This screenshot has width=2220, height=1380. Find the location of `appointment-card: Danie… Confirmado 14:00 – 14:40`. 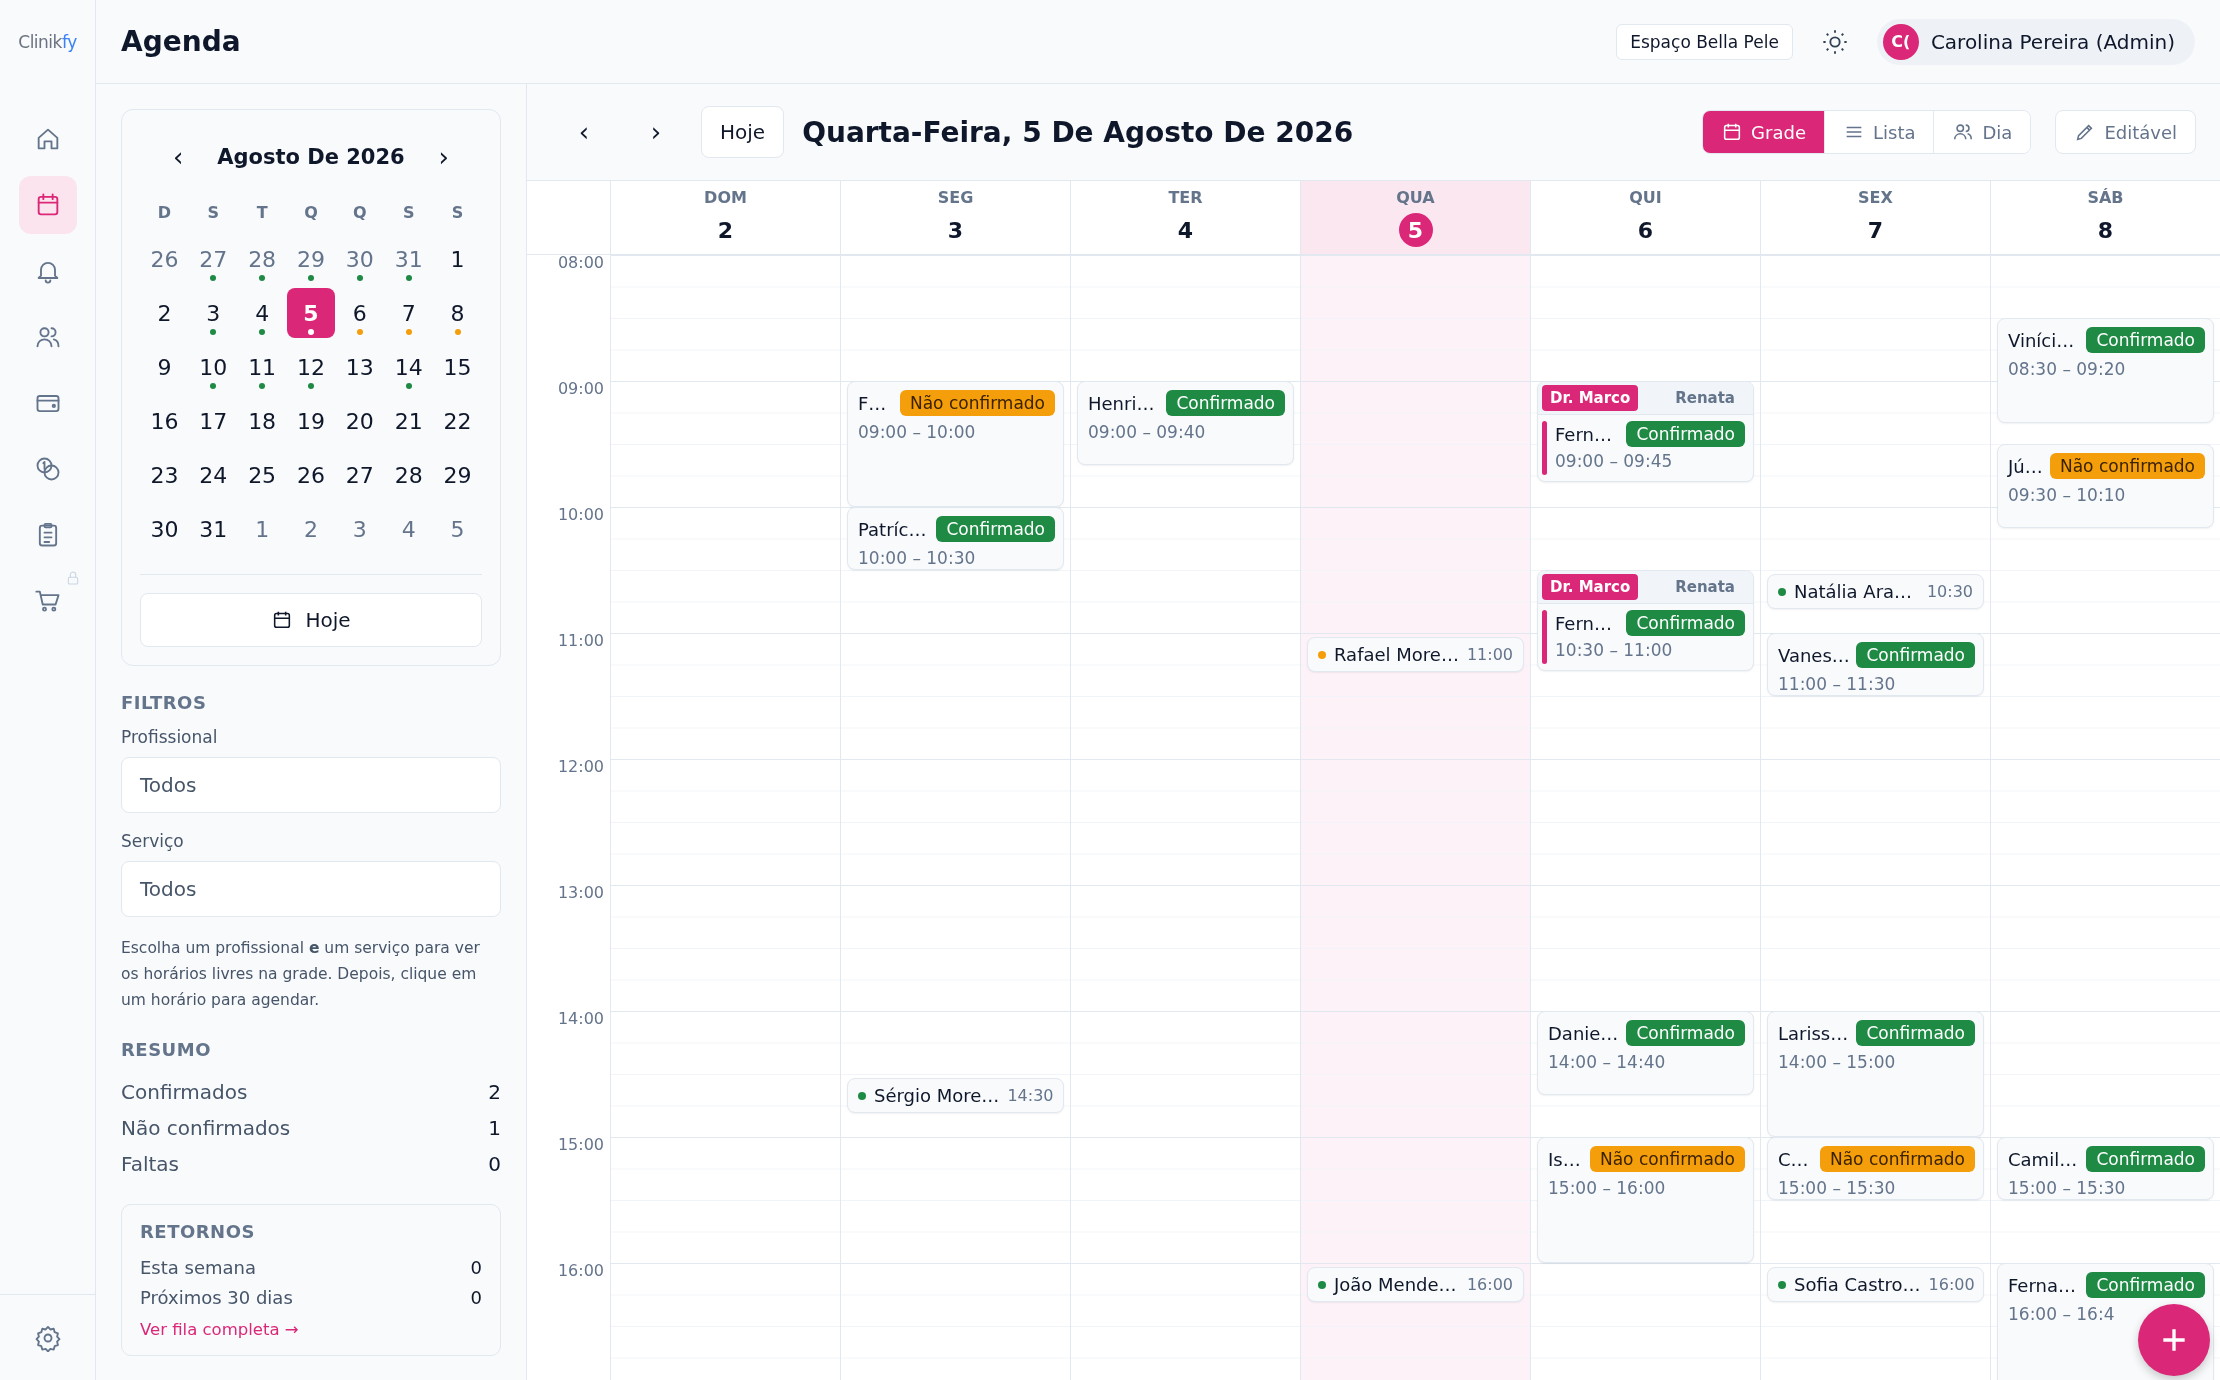

appointment-card: Danie… Confirmado 14:00 – 14:40 is located at coordinates (1645, 1053).